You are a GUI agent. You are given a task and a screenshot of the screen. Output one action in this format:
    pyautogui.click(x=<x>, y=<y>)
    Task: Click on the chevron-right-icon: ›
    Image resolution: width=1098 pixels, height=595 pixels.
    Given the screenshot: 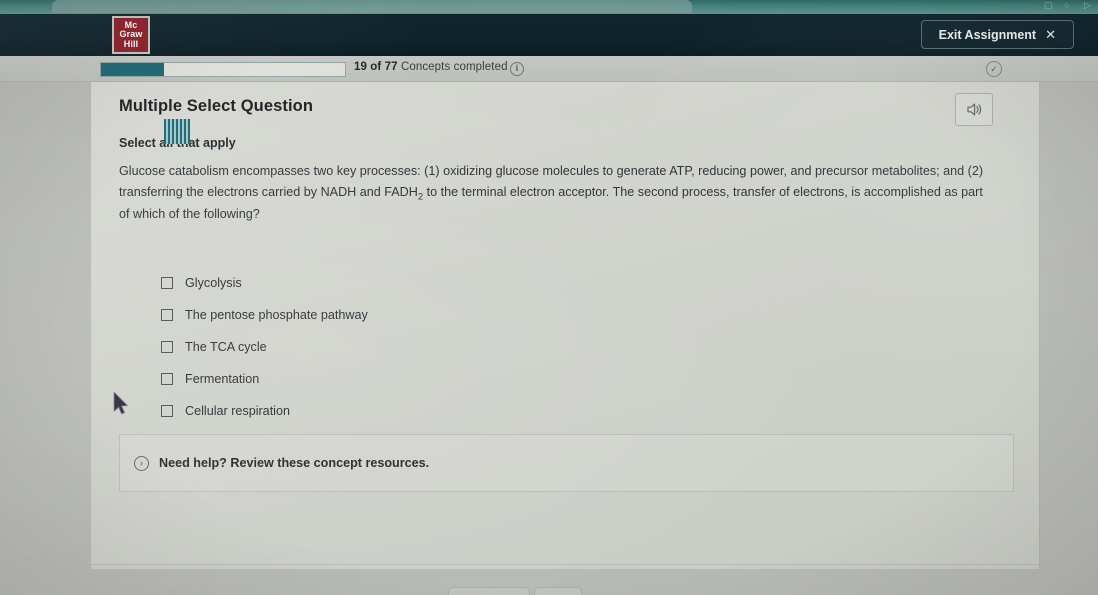 What is the action you would take?
    pyautogui.click(x=141, y=463)
    